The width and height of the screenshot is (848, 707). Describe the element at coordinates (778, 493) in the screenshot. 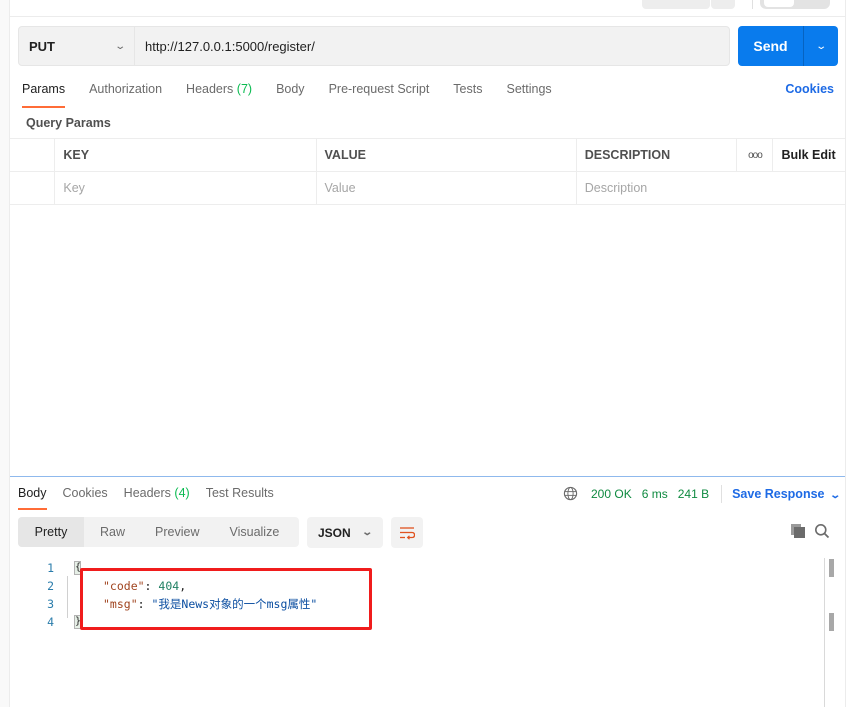

I see `save-response-label: Save Response` at that location.